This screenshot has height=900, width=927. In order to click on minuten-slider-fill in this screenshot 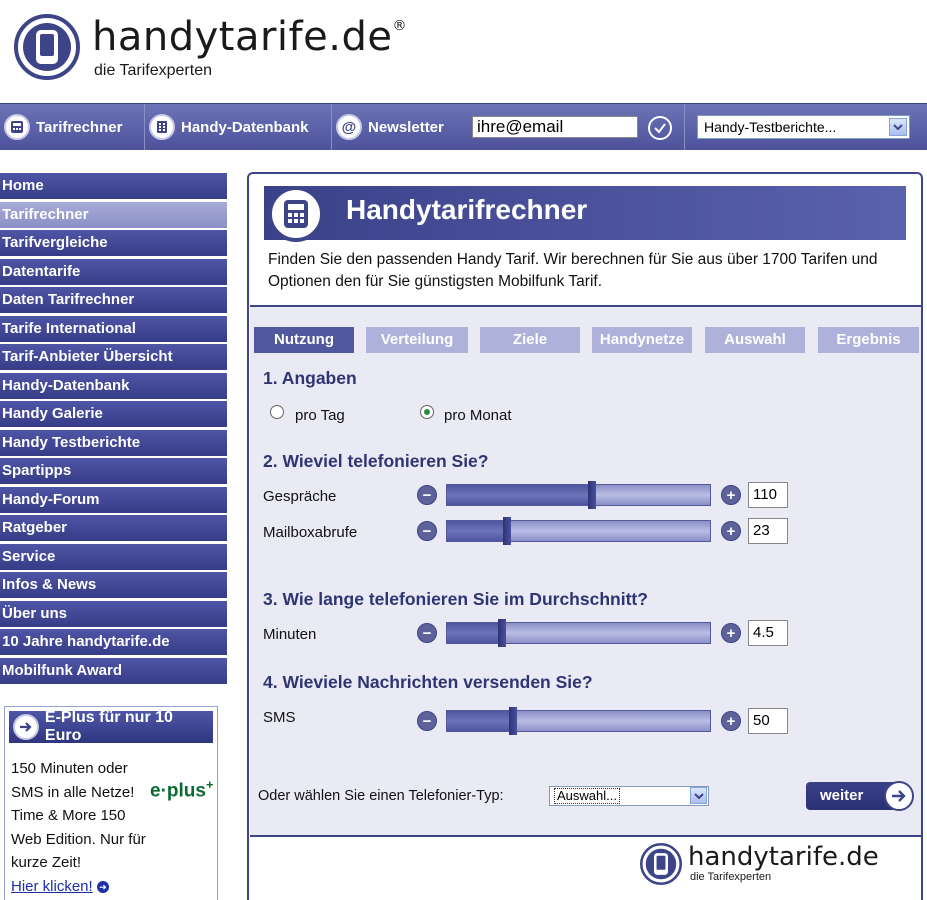, I will do `click(475, 633)`.